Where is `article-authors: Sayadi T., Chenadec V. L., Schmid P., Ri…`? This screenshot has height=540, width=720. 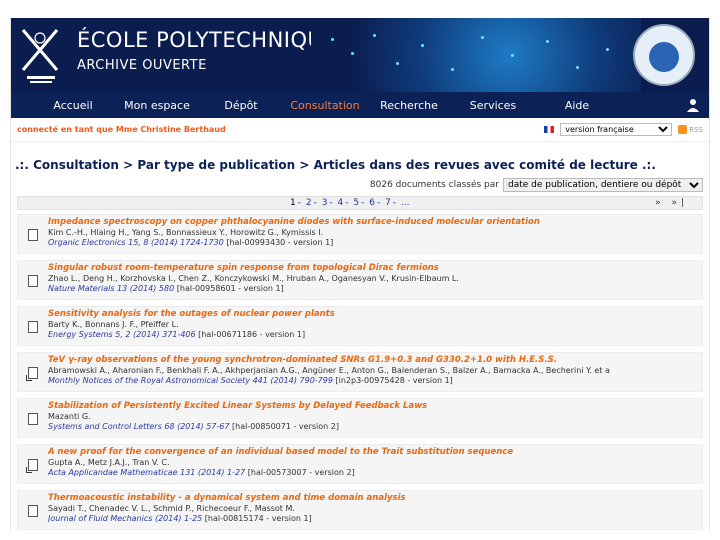 article-authors: Sayadi T., Chenadec V. L., Schmid P., Ri… is located at coordinates (171, 508).